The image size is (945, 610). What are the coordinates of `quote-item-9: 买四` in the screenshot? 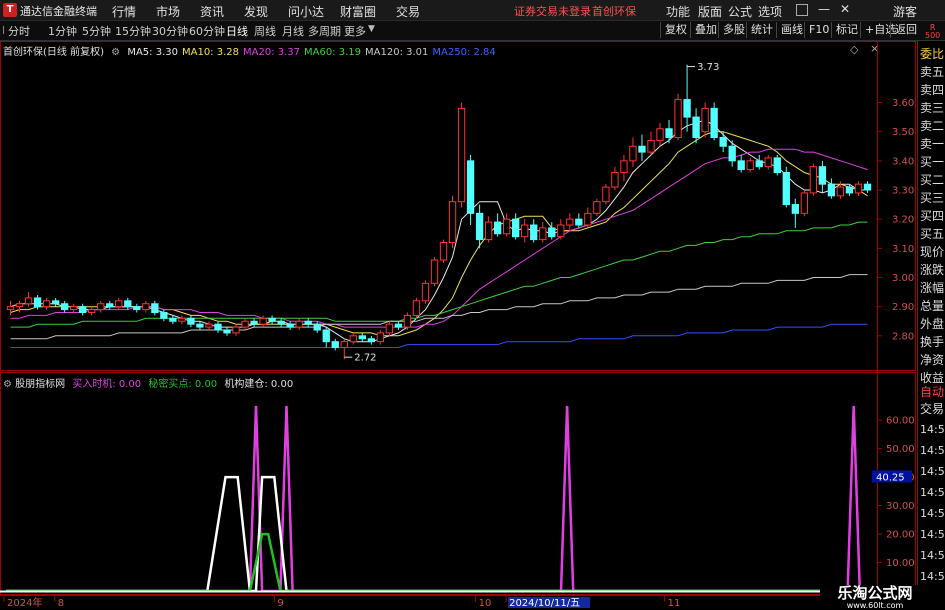 It's located at (932, 216).